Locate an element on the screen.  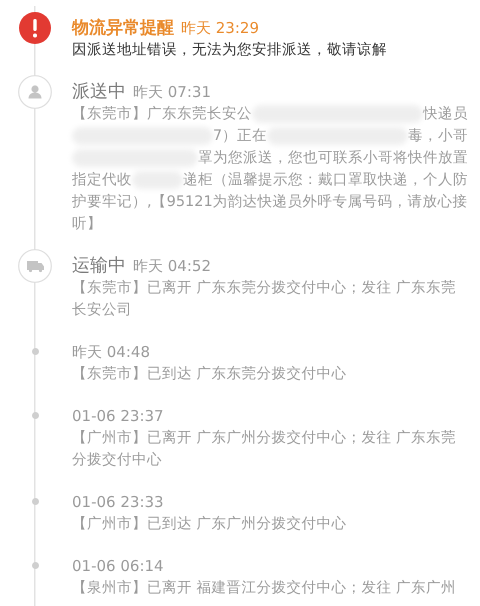
event-detail: 递柜（温馨提示您：戴口罩取快递，个人防 is located at coordinates (325, 180).